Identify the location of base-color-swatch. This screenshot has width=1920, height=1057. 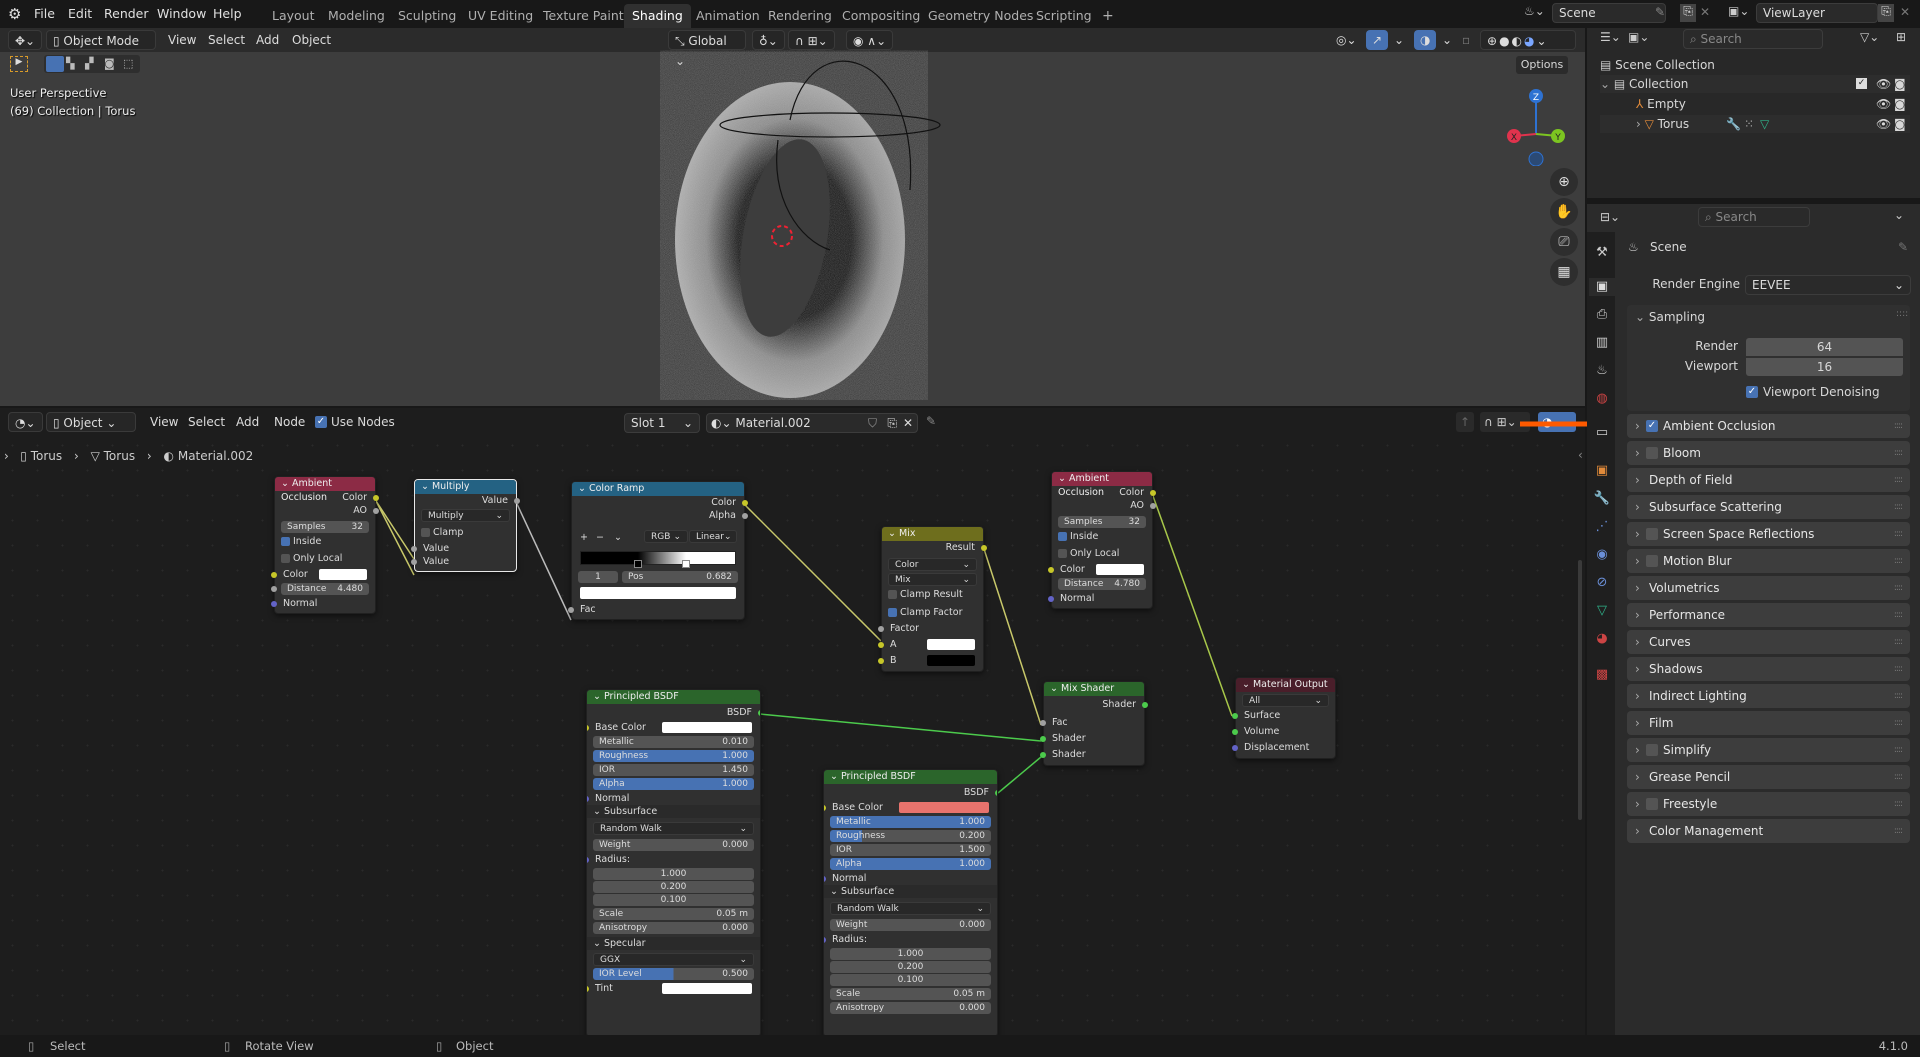
(707, 727).